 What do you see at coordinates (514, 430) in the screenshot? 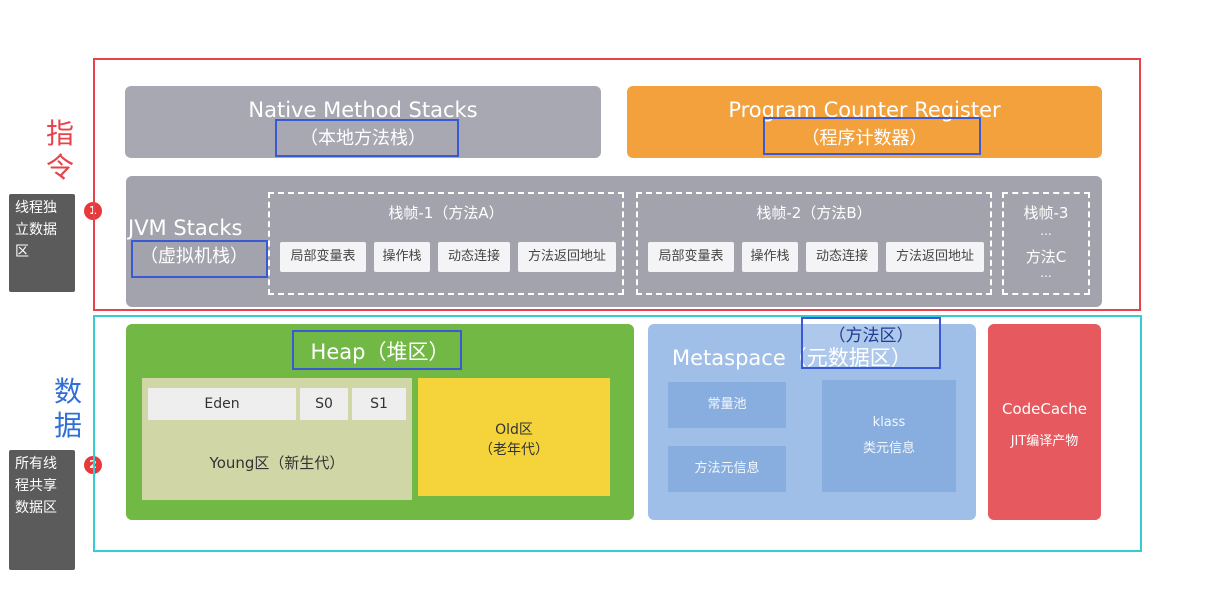
I see `old-label-line1: Old区` at bounding box center [514, 430].